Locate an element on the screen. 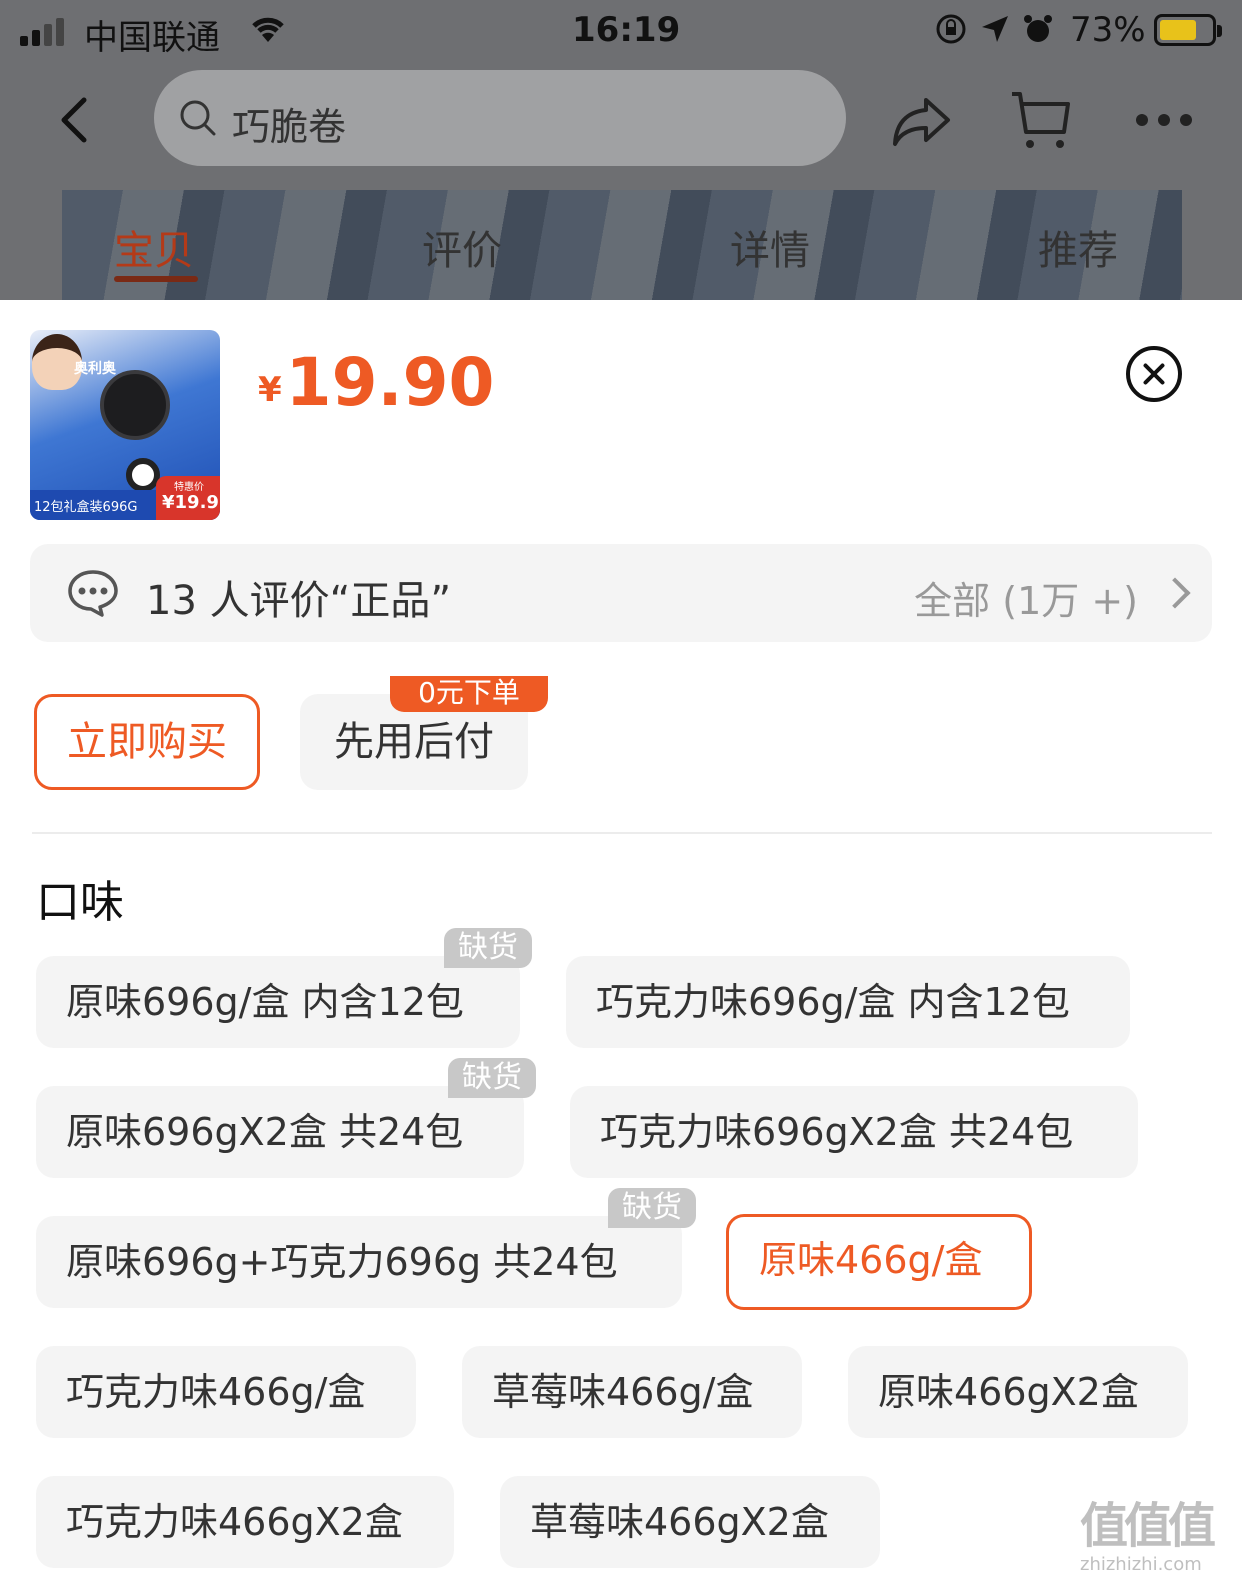 This screenshot has height=1586, width=1242. flavor-option: 原味696g+巧克力696g 共24包 is located at coordinates (359, 1262).